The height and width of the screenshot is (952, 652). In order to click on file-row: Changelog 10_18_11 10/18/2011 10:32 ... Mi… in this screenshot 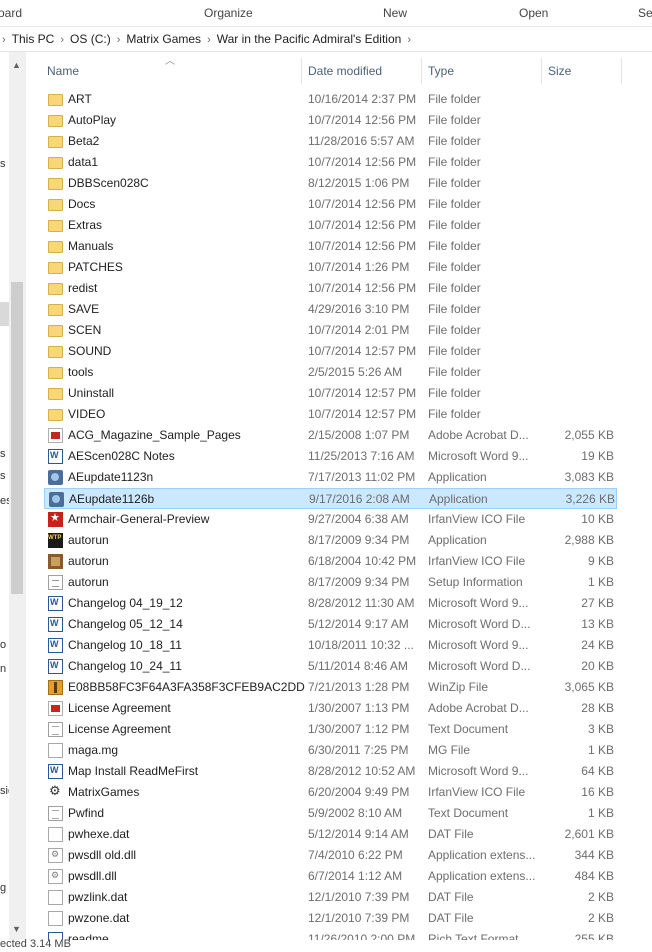, I will do `click(330, 645)`.